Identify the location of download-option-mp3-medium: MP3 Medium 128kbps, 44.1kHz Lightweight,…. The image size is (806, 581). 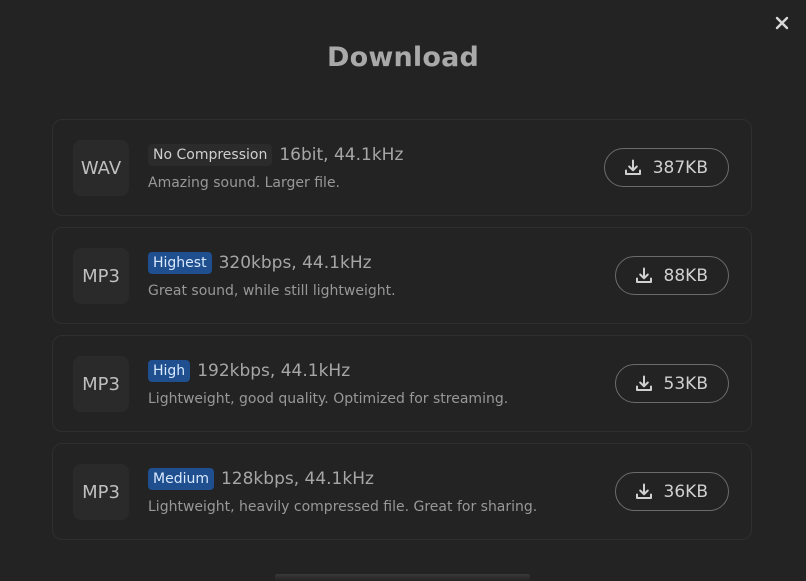
(402, 491).